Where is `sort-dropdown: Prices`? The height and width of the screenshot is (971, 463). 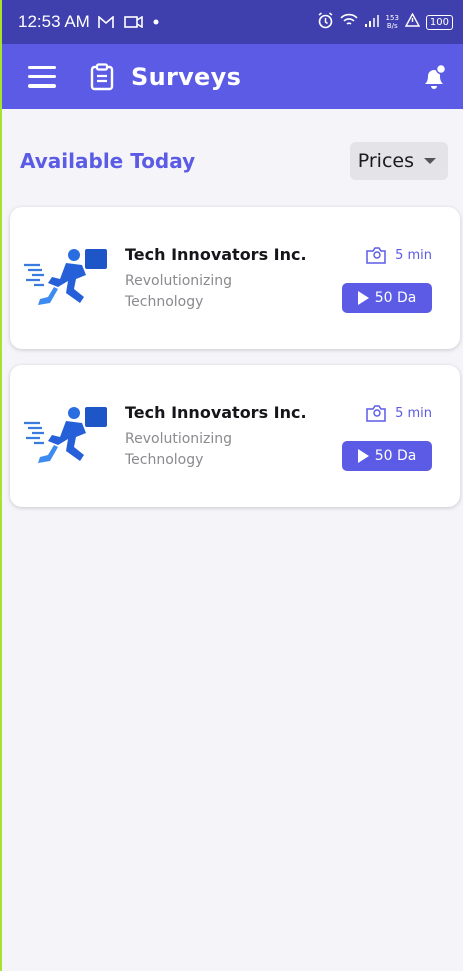 sort-dropdown: Prices is located at coordinates (398, 161).